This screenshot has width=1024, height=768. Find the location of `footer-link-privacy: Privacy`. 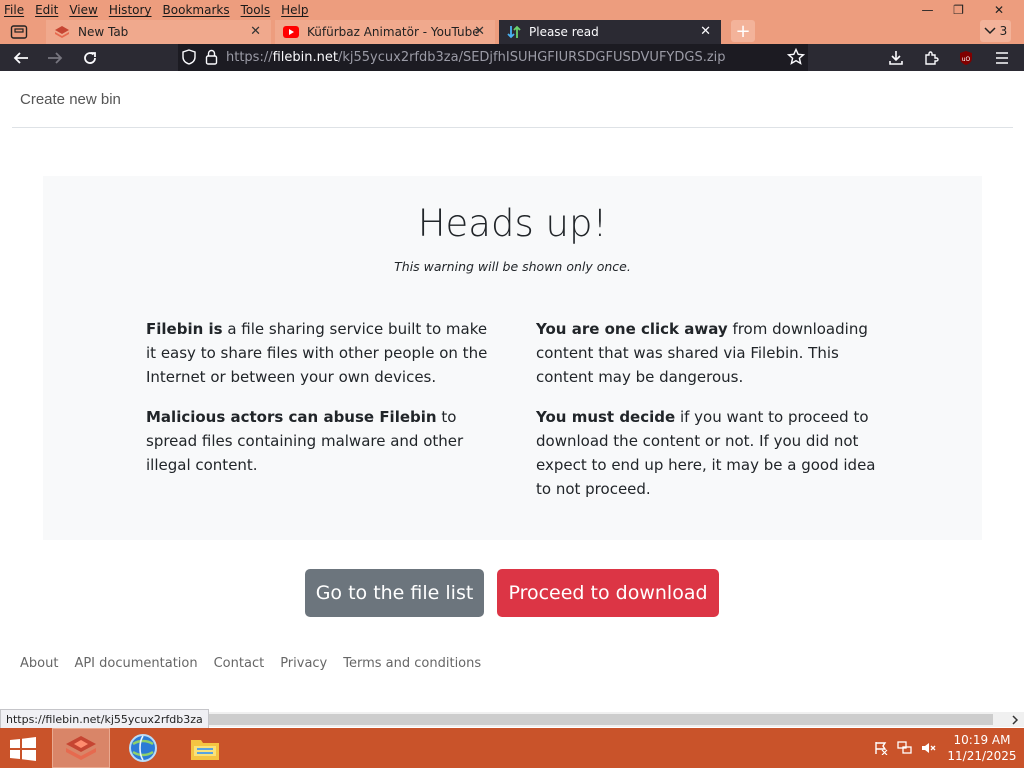

footer-link-privacy: Privacy is located at coordinates (303, 663).